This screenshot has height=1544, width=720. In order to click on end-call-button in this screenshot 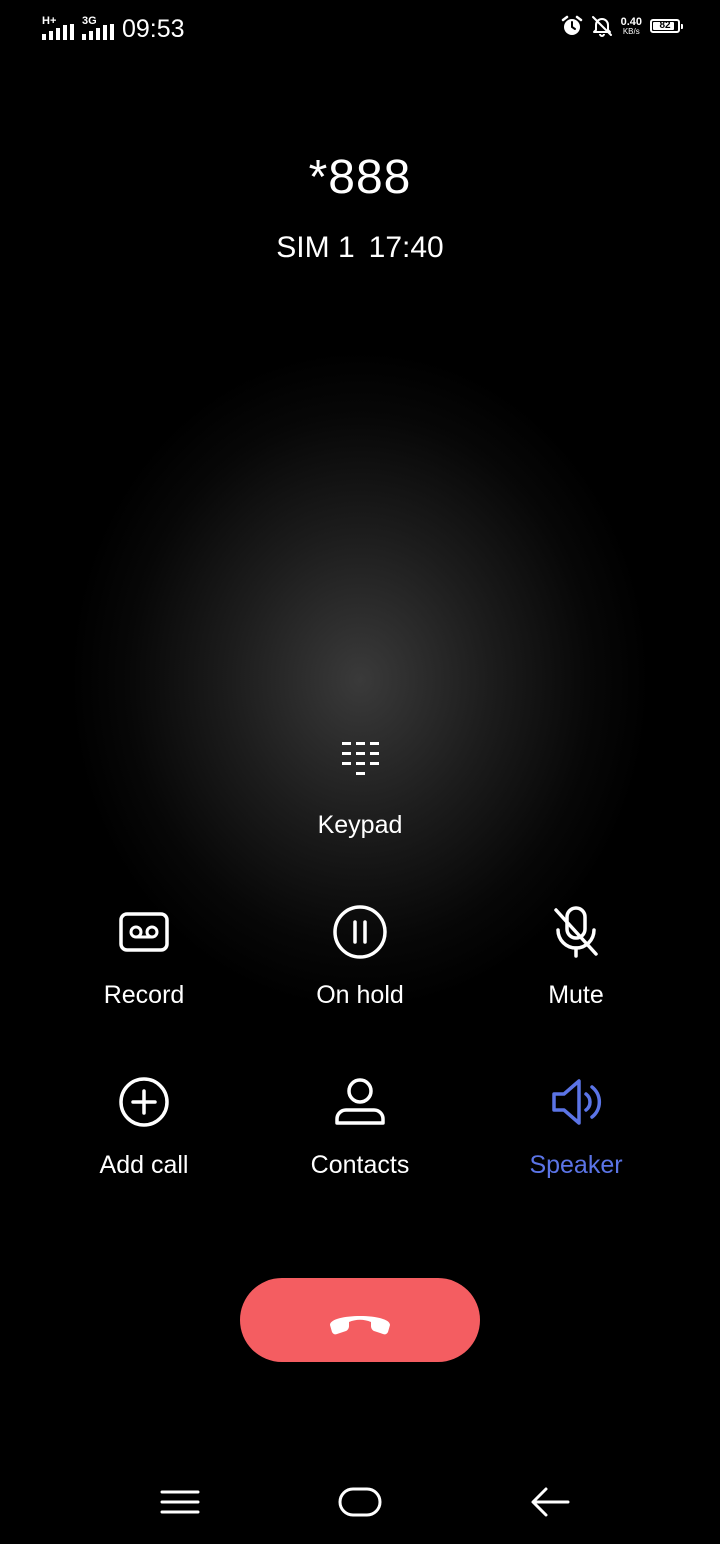, I will do `click(360, 1320)`.